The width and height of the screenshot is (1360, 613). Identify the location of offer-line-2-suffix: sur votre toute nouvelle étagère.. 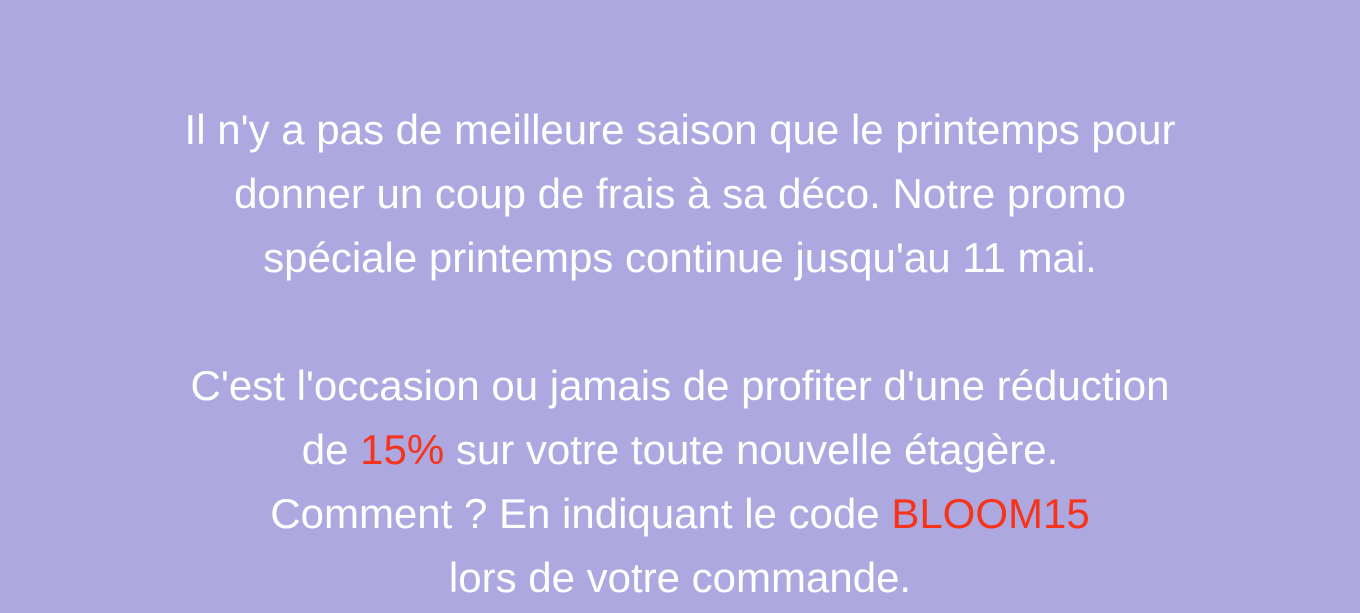
(751, 449).